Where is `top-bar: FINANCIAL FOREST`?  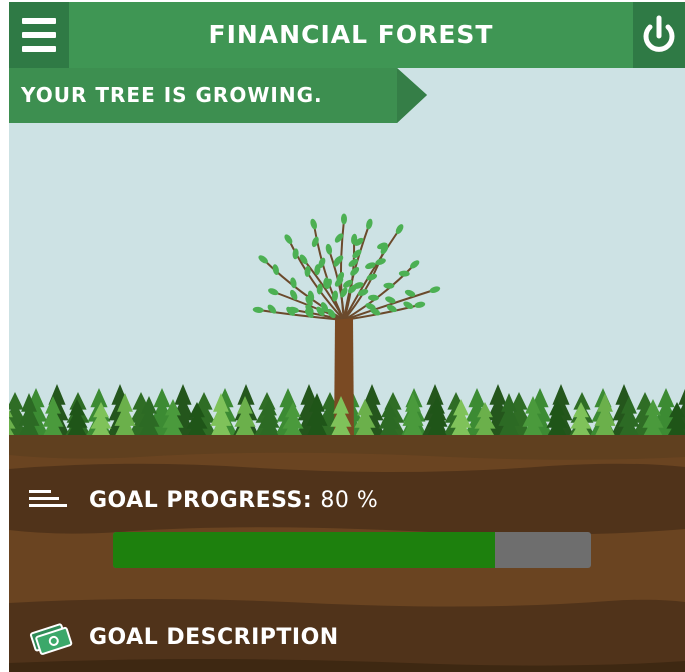 top-bar: FINANCIAL FOREST is located at coordinates (347, 35).